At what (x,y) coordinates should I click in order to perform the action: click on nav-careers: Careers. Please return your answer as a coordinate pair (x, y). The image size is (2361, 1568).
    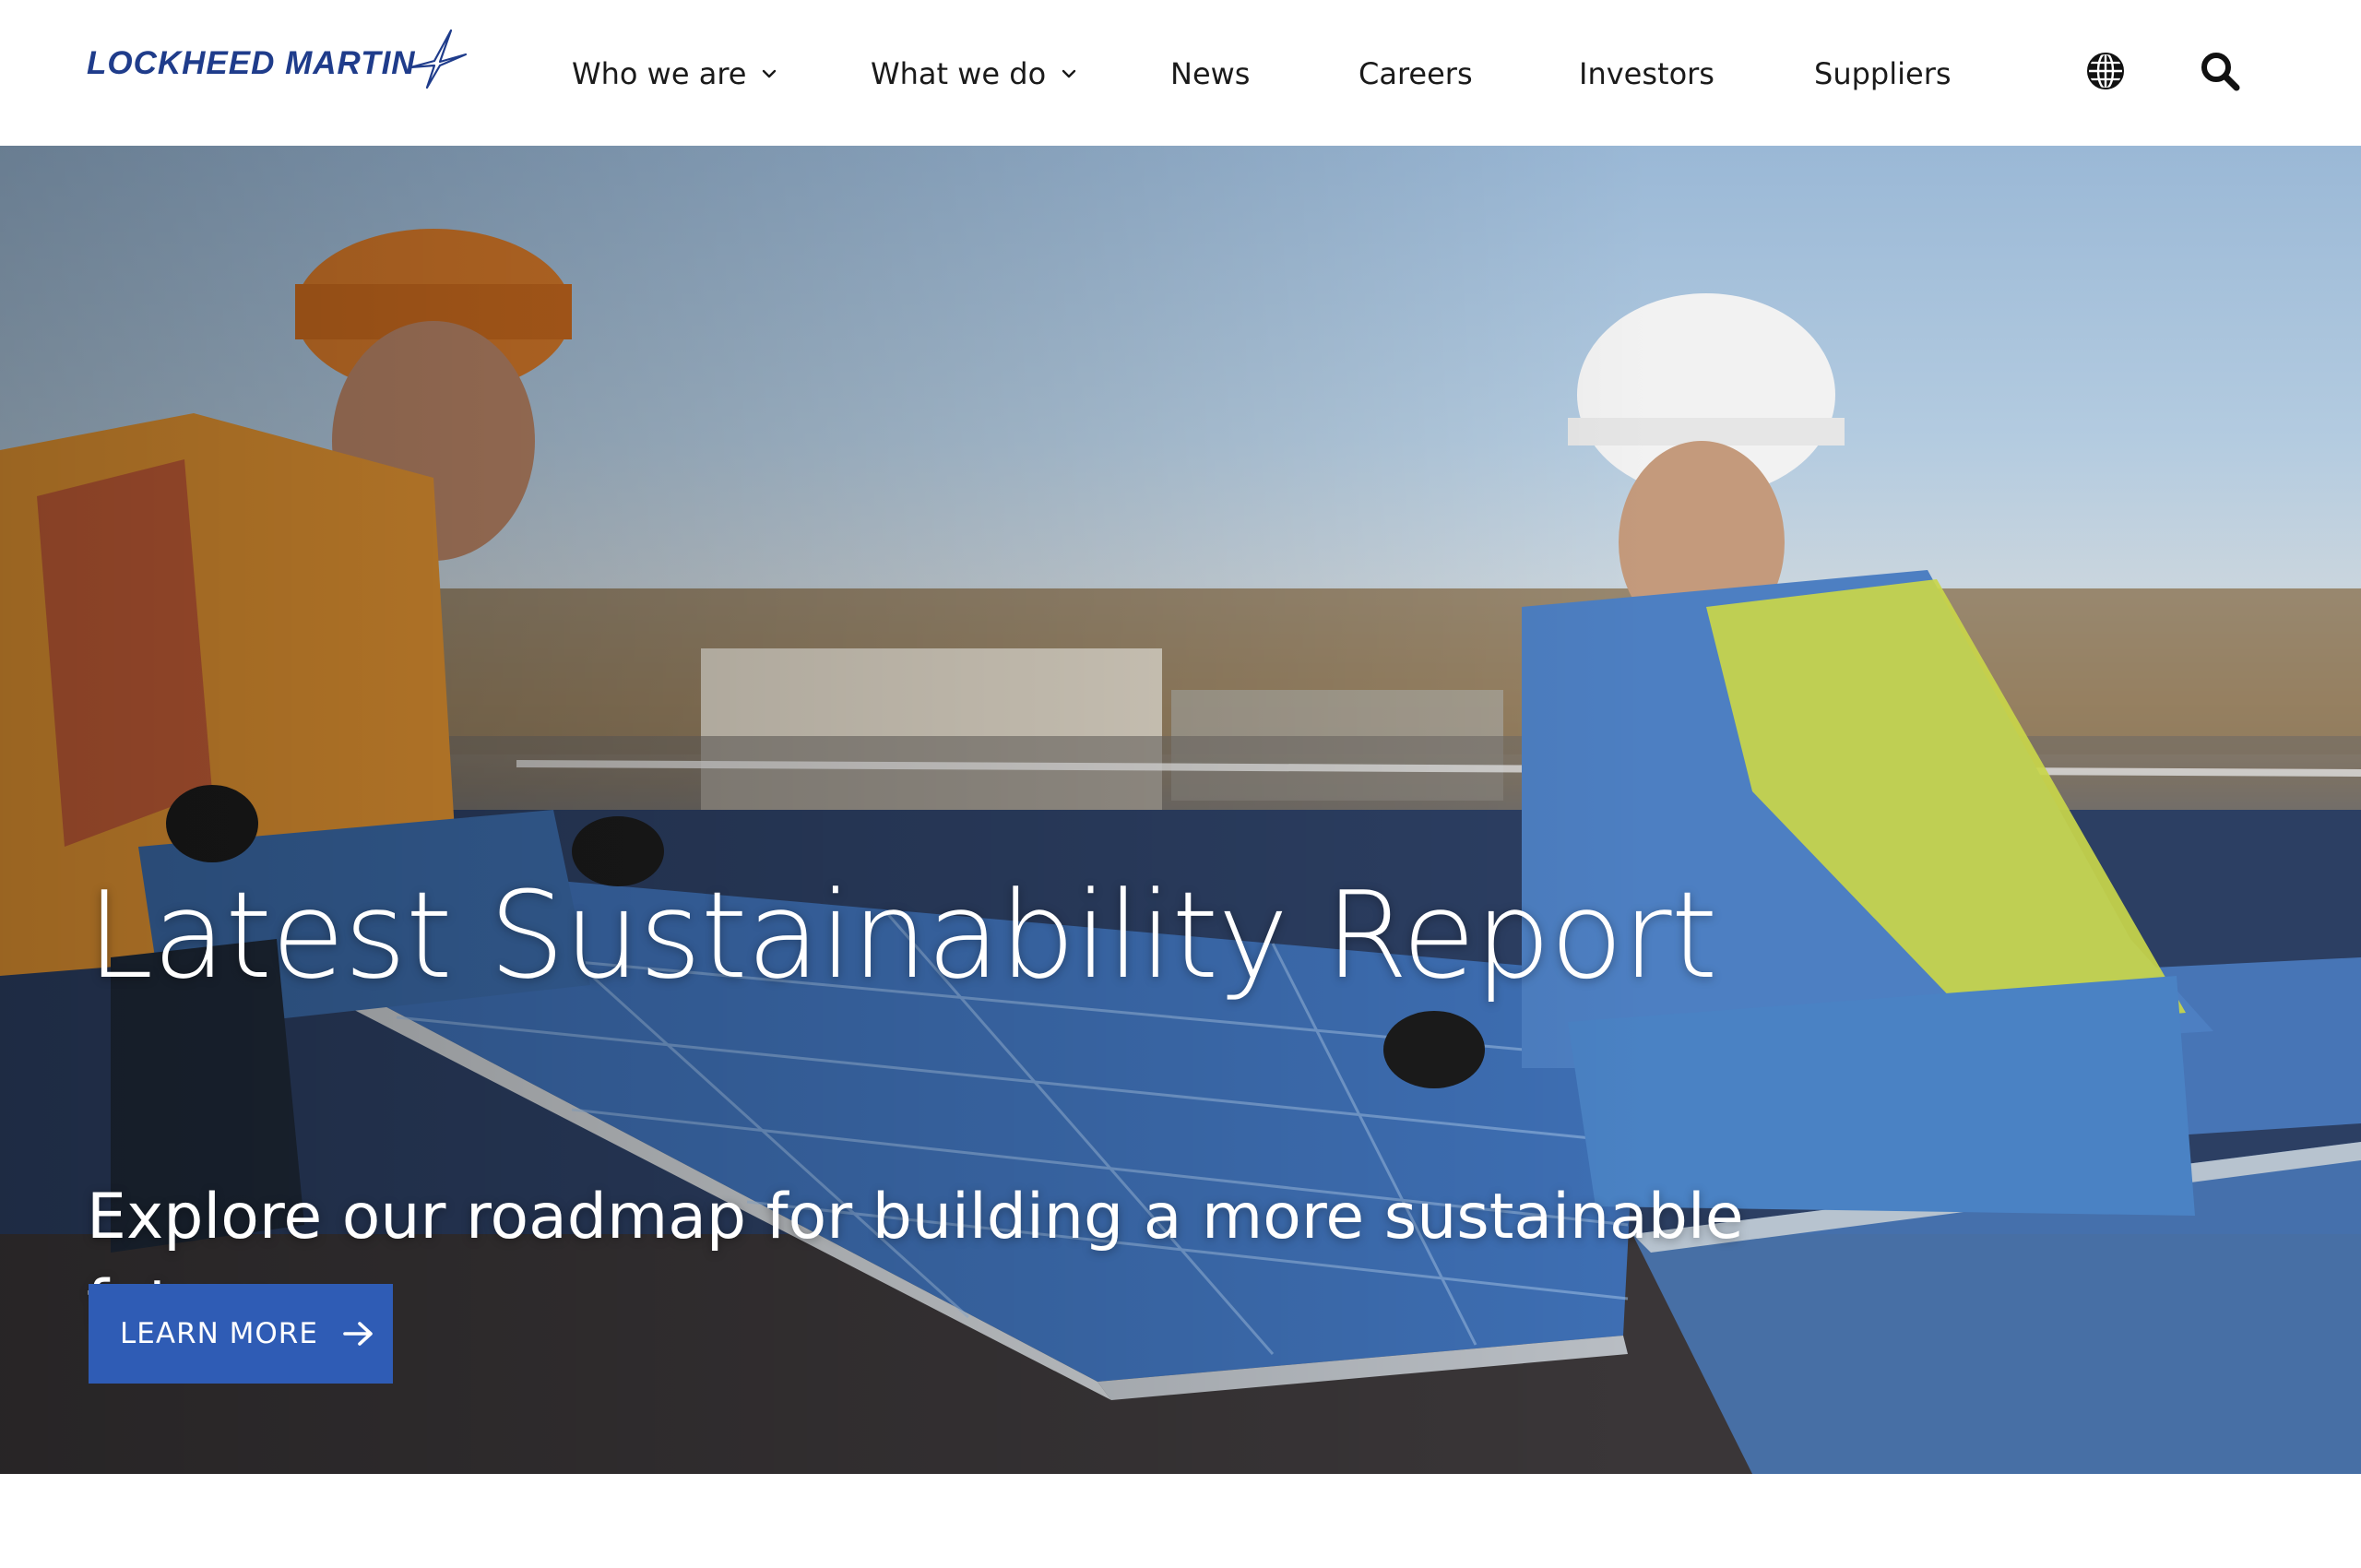
    Looking at the image, I should click on (1415, 74).